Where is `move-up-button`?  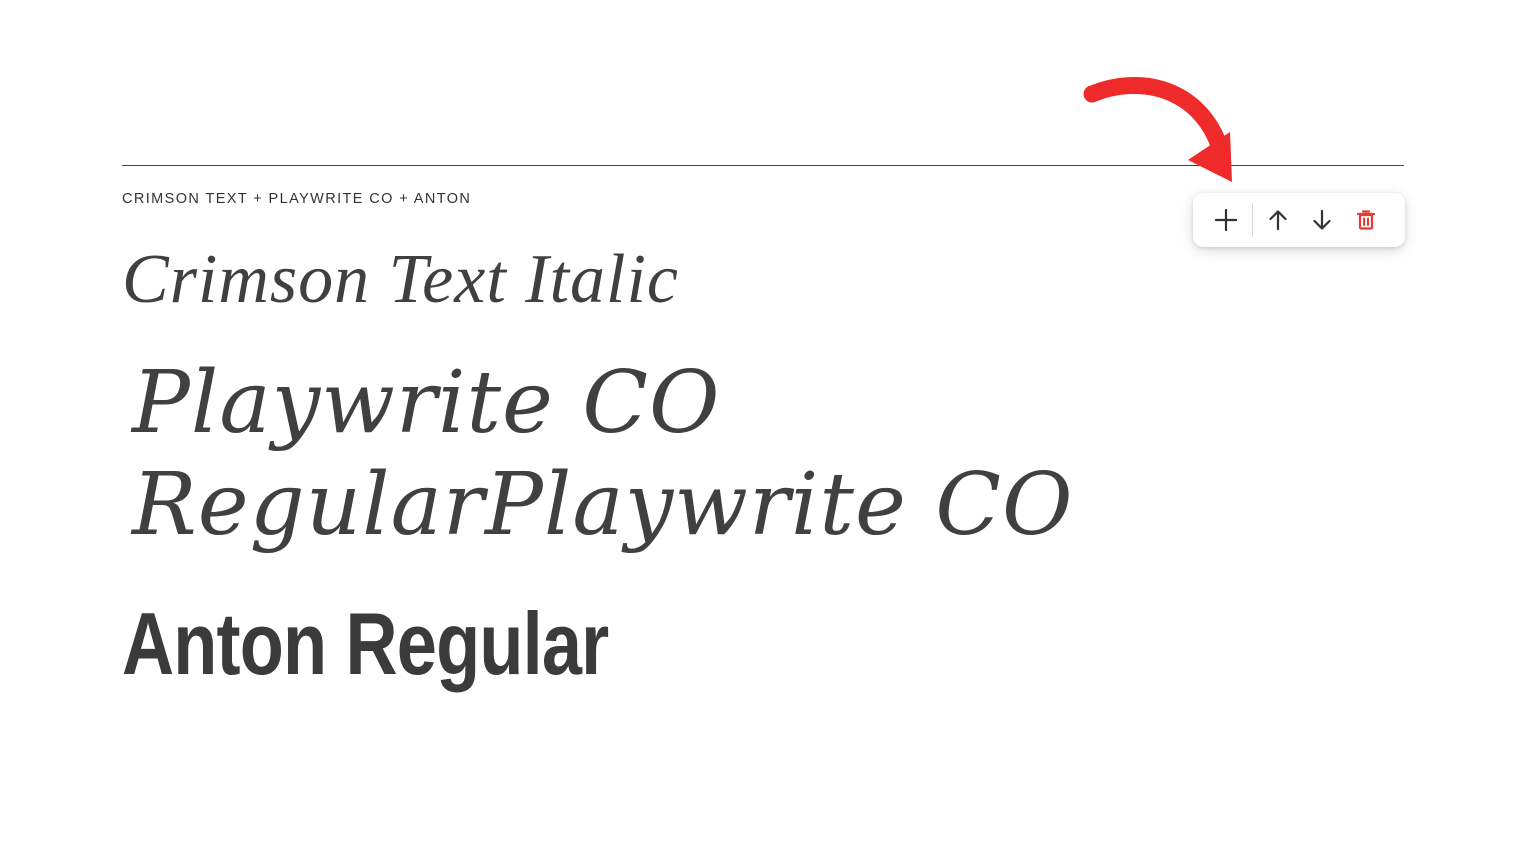 move-up-button is located at coordinates (1278, 220).